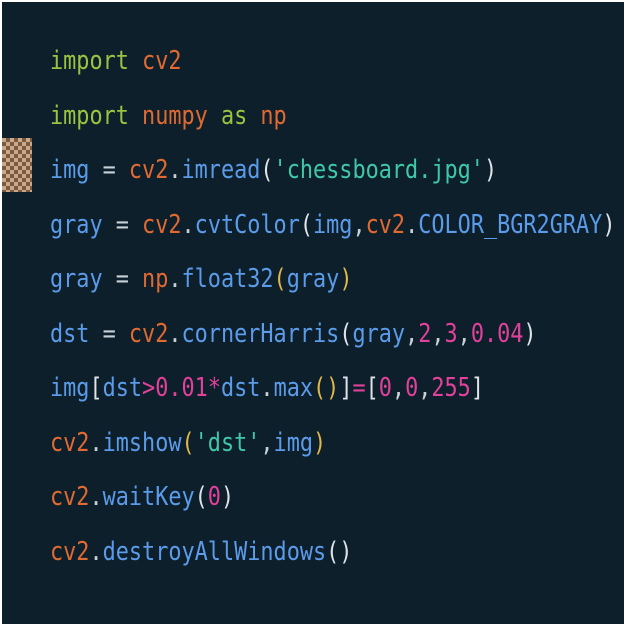 The width and height of the screenshot is (626, 626). Describe the element at coordinates (227, 279) in the screenshot. I see `code-token-identifier: float32` at that location.